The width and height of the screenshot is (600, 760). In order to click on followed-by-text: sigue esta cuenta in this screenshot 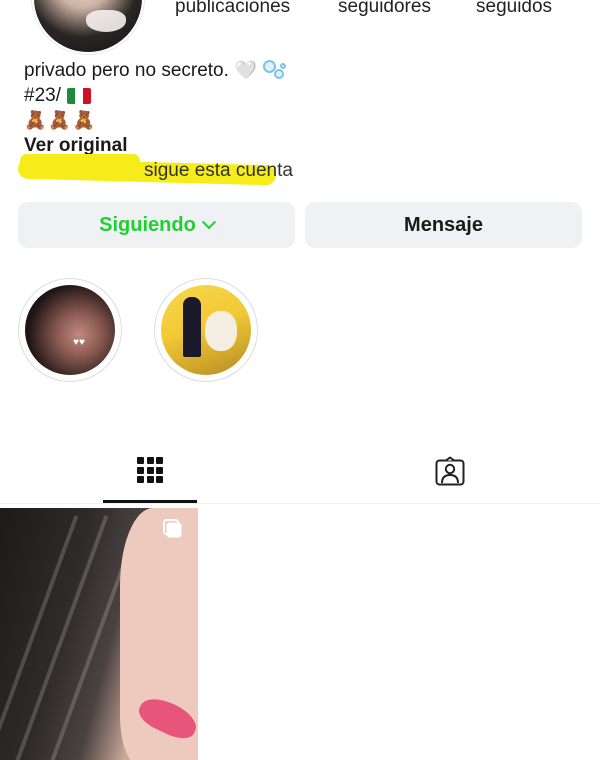, I will do `click(155, 170)`.